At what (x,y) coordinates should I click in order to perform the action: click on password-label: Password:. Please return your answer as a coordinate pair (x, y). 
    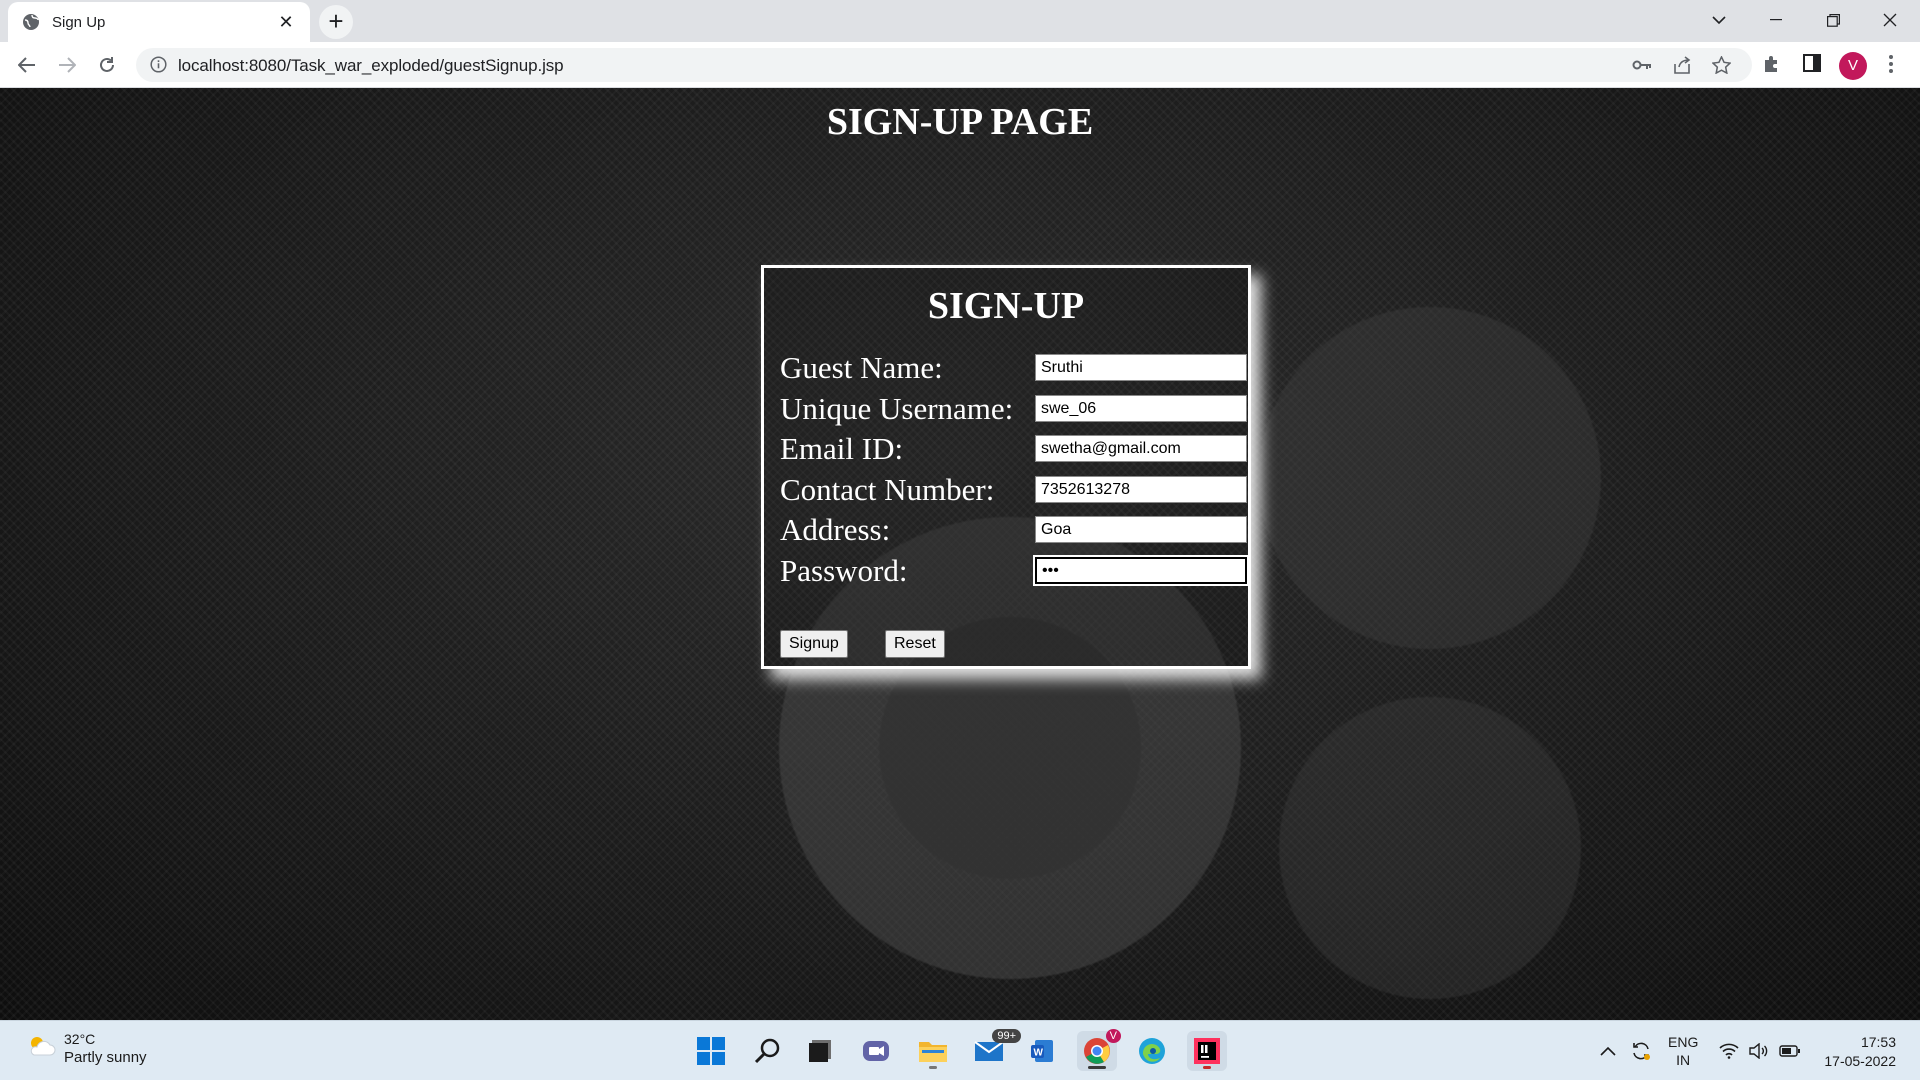
    Looking at the image, I should click on (844, 570).